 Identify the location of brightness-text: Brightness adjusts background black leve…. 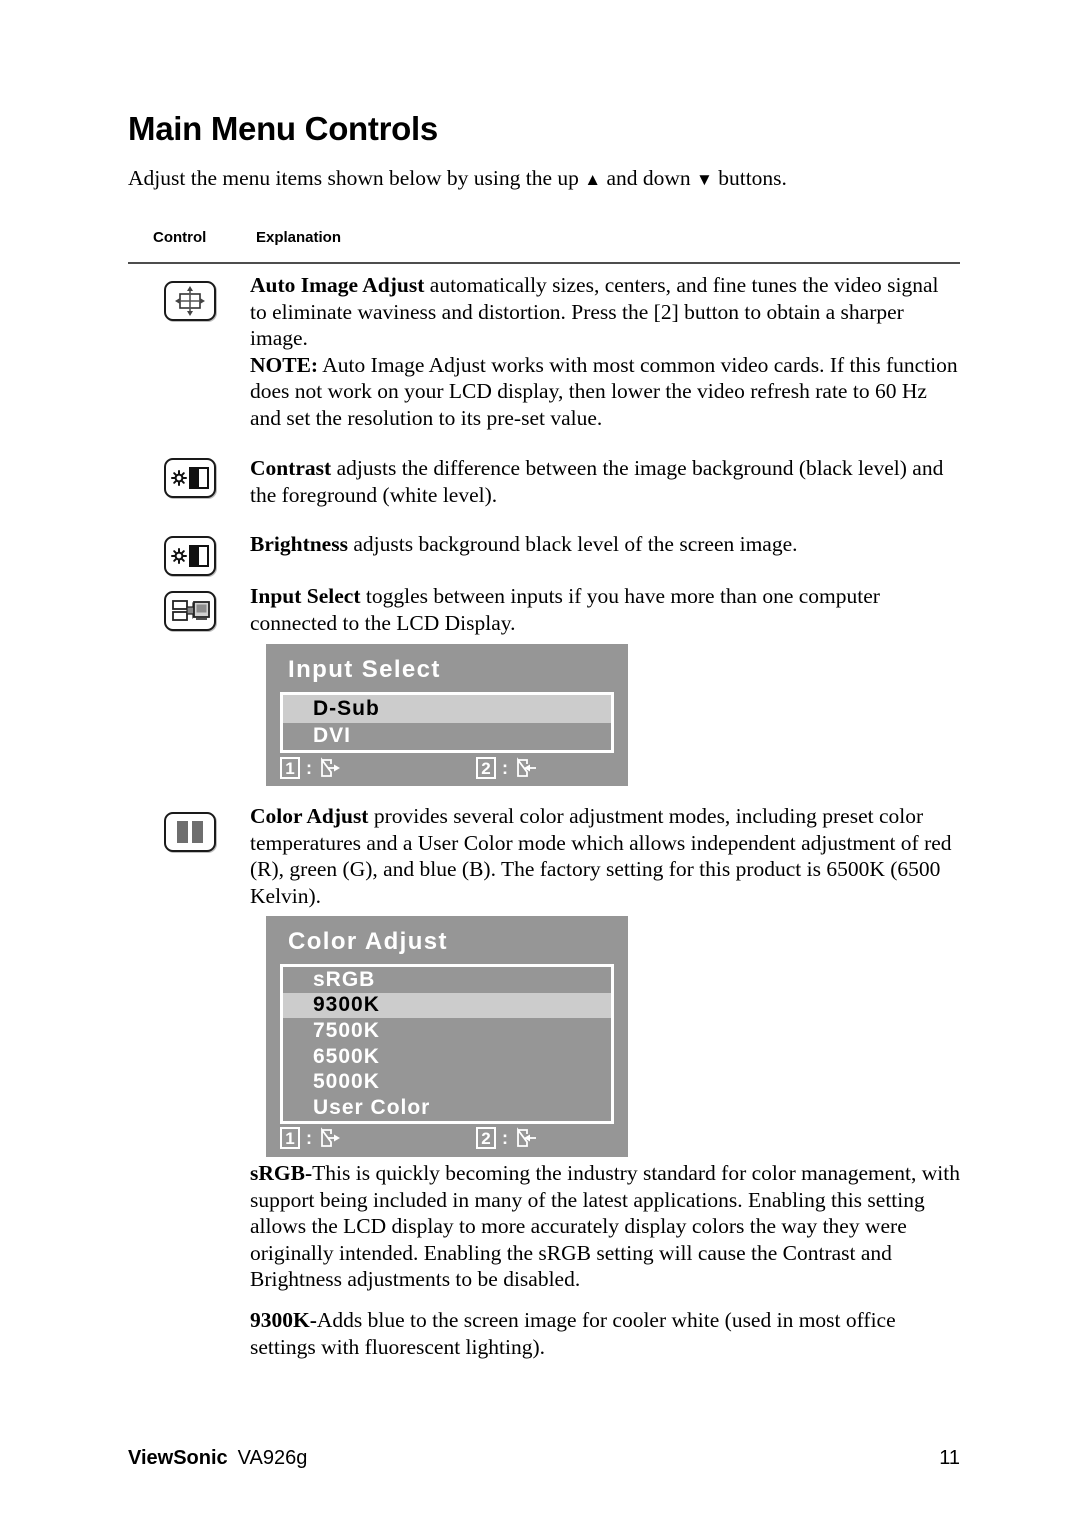
(605, 544).